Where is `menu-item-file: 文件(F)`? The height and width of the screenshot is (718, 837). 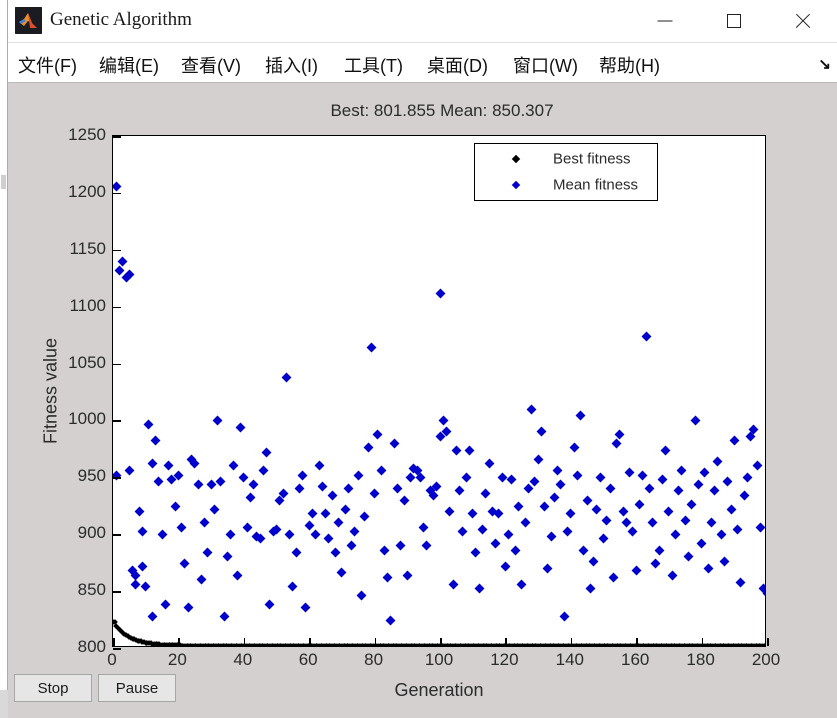 menu-item-file: 文件(F) is located at coordinates (47, 65).